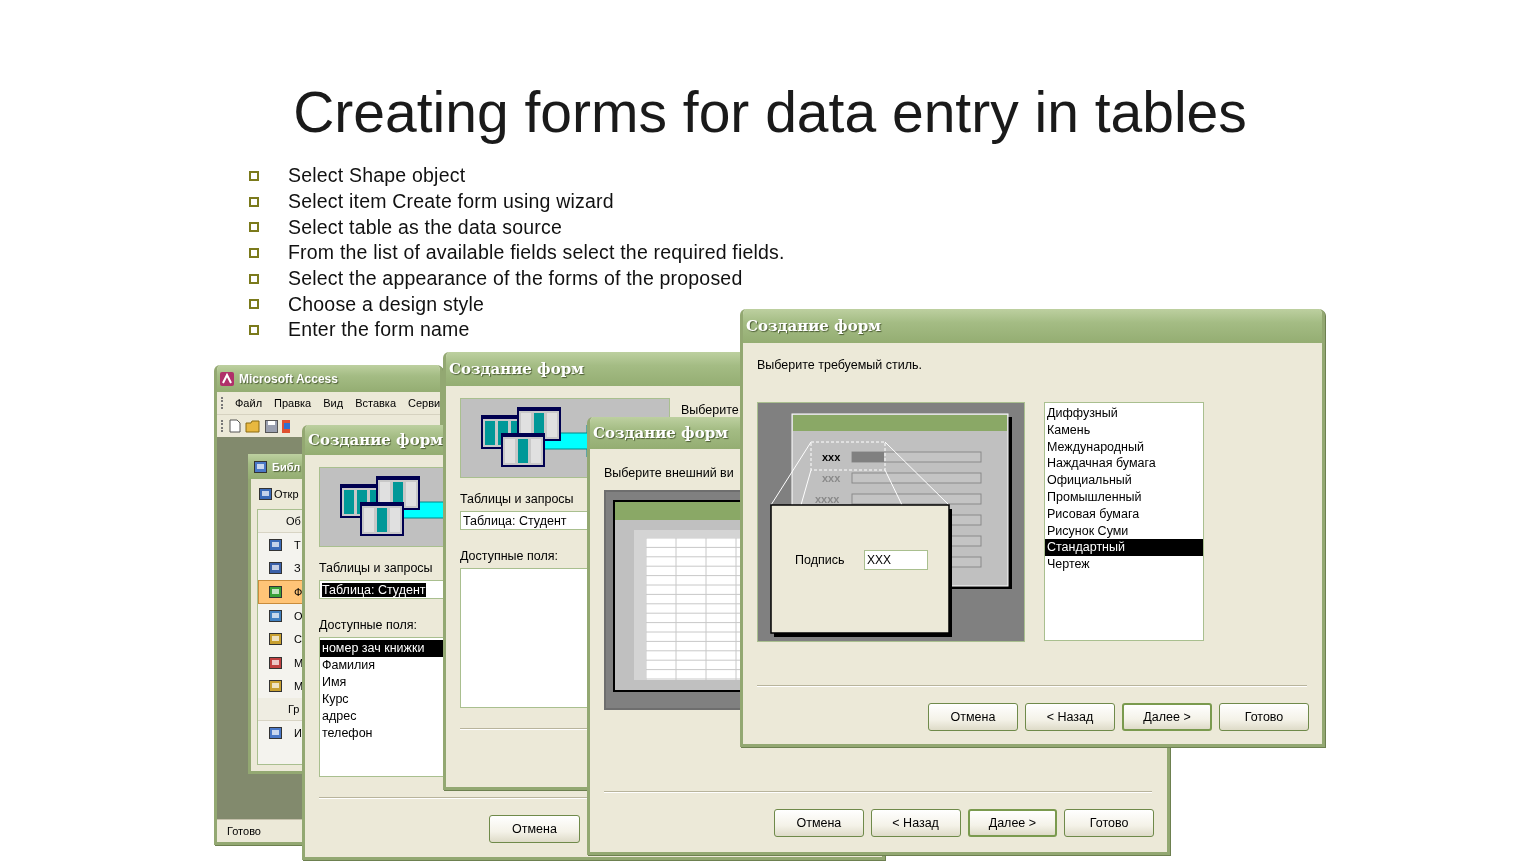 This screenshot has height=864, width=1540. I want to click on bullet-text: Select Shape object, so click(377, 176).